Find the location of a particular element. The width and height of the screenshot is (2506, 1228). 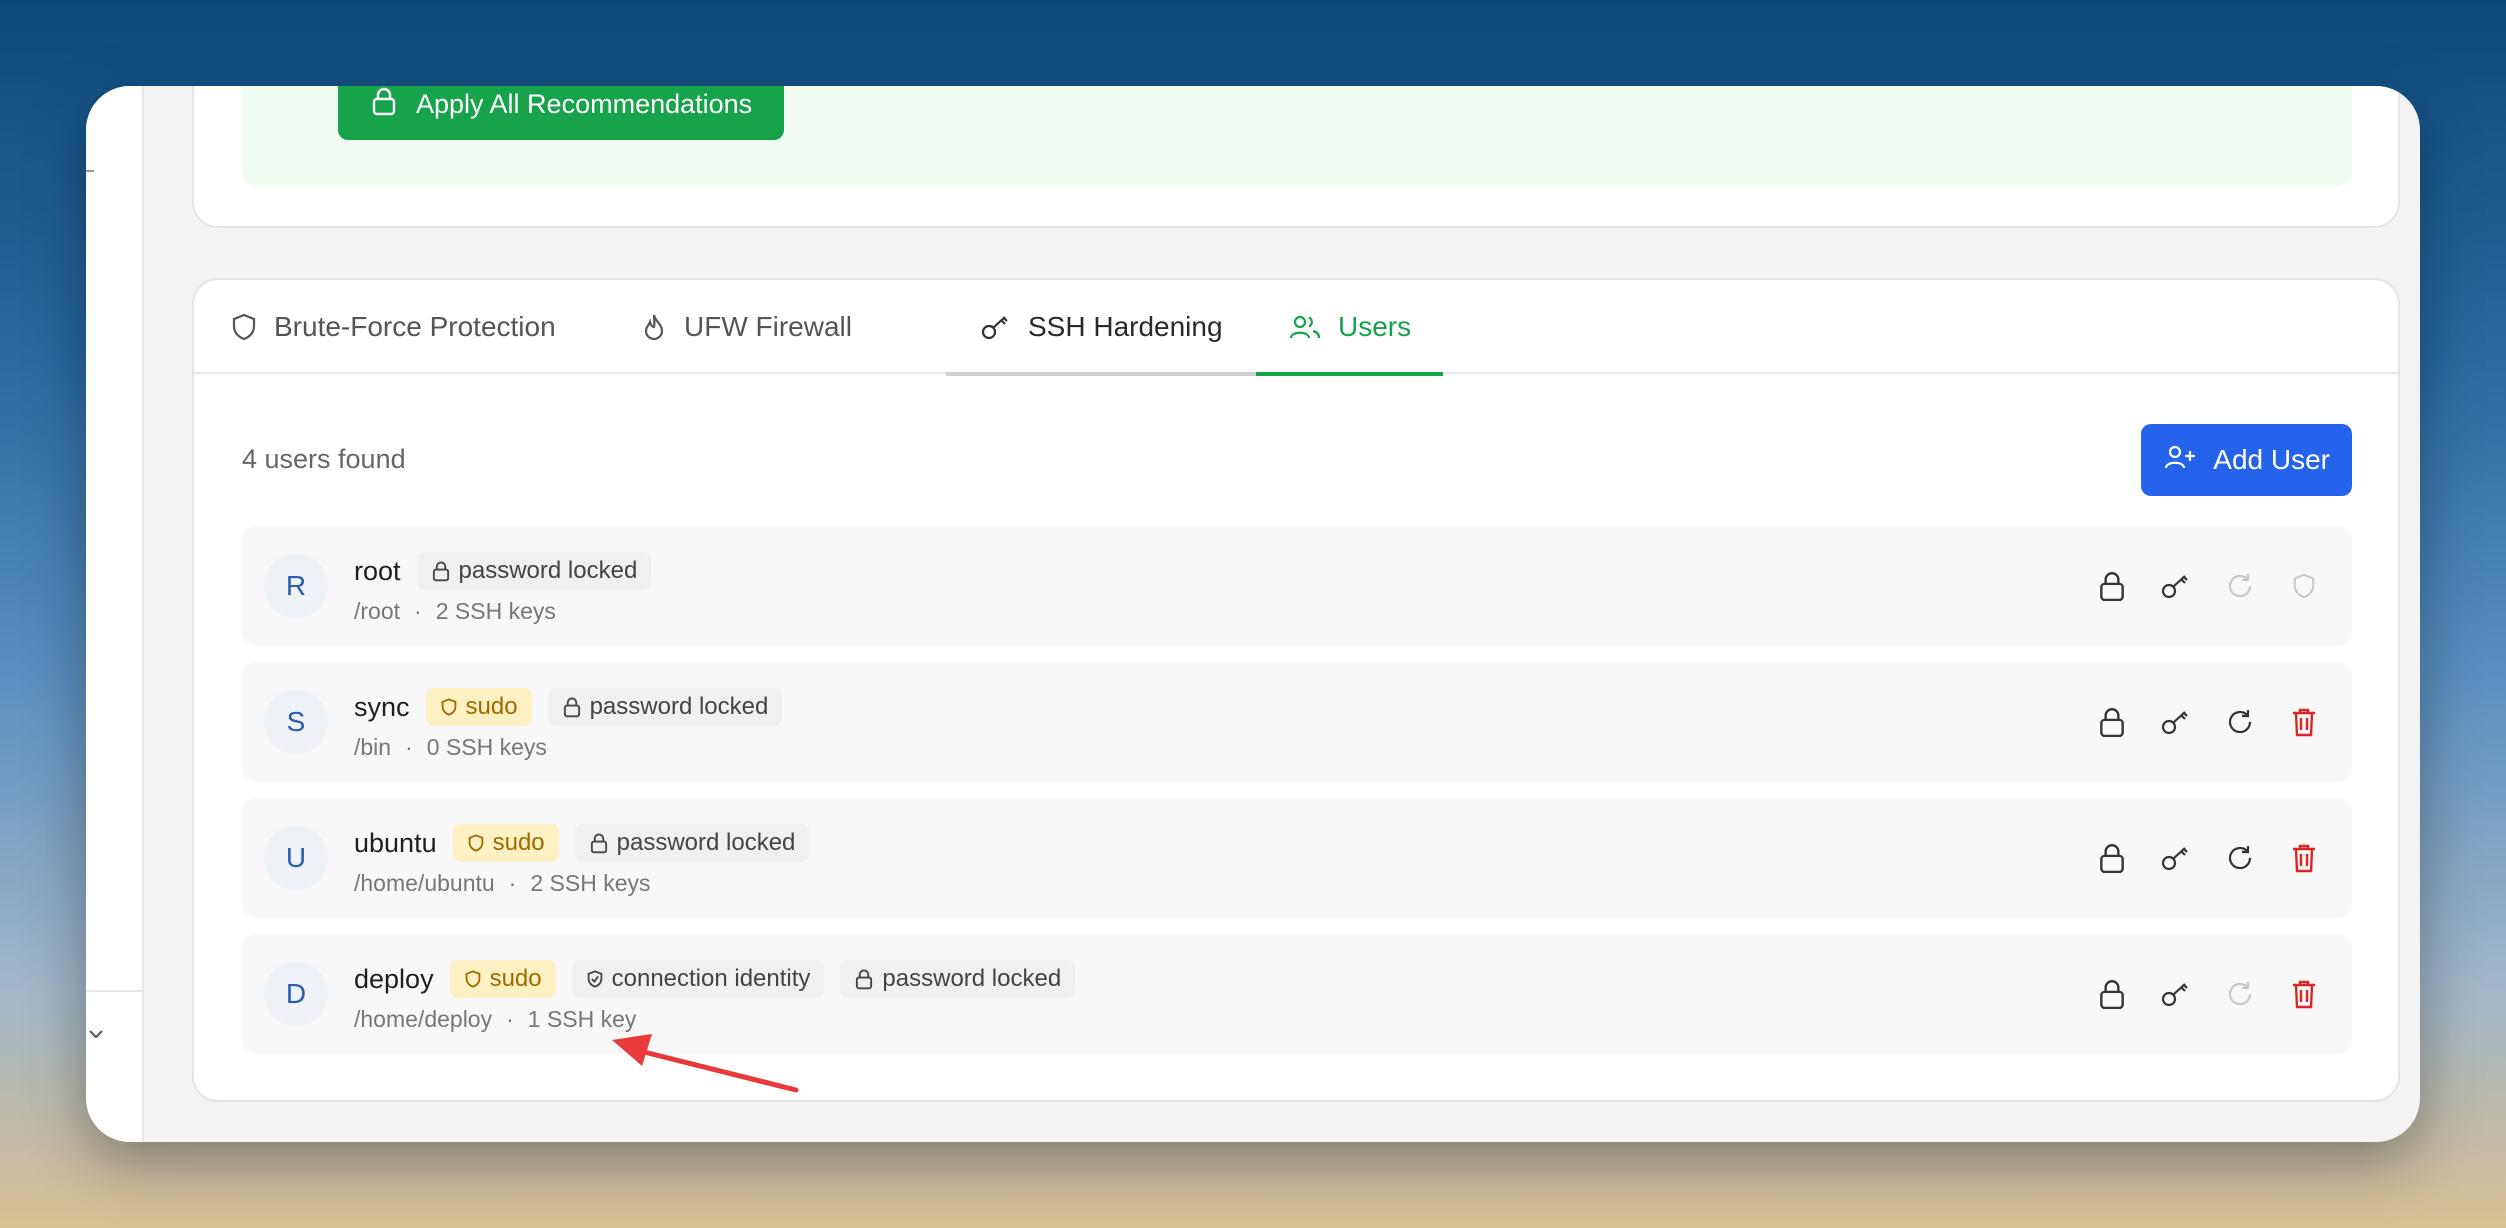

tab-ufw-firewall: UFW Firewall is located at coordinates (746, 327).